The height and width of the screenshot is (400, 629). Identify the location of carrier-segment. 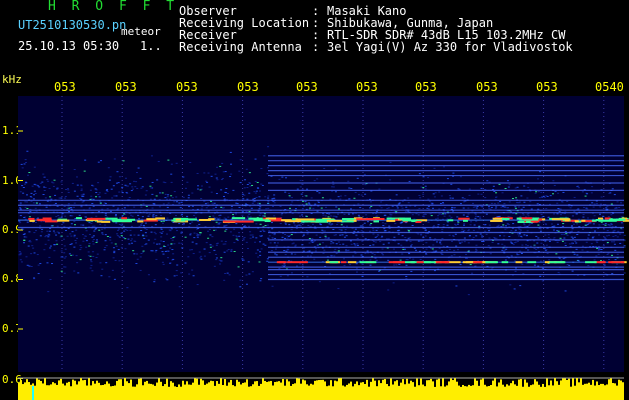
(267, 221).